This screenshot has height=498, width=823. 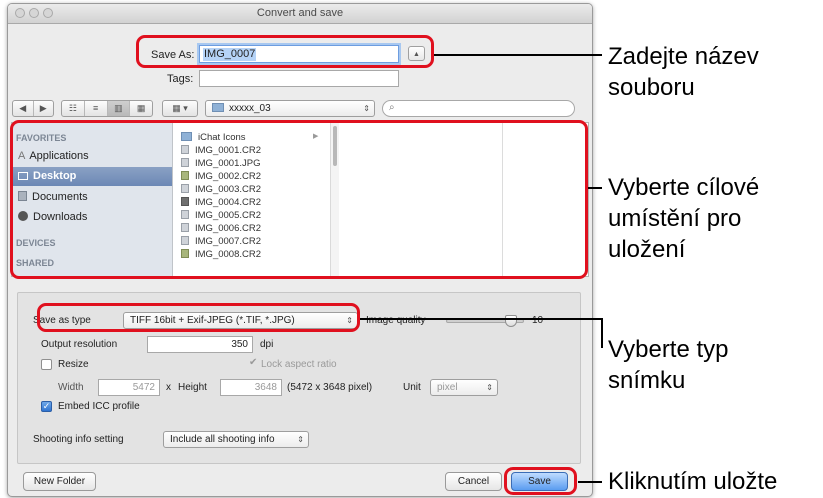 What do you see at coordinates (668, 349) in the screenshot?
I see `callout-line: Vyberte typ` at bounding box center [668, 349].